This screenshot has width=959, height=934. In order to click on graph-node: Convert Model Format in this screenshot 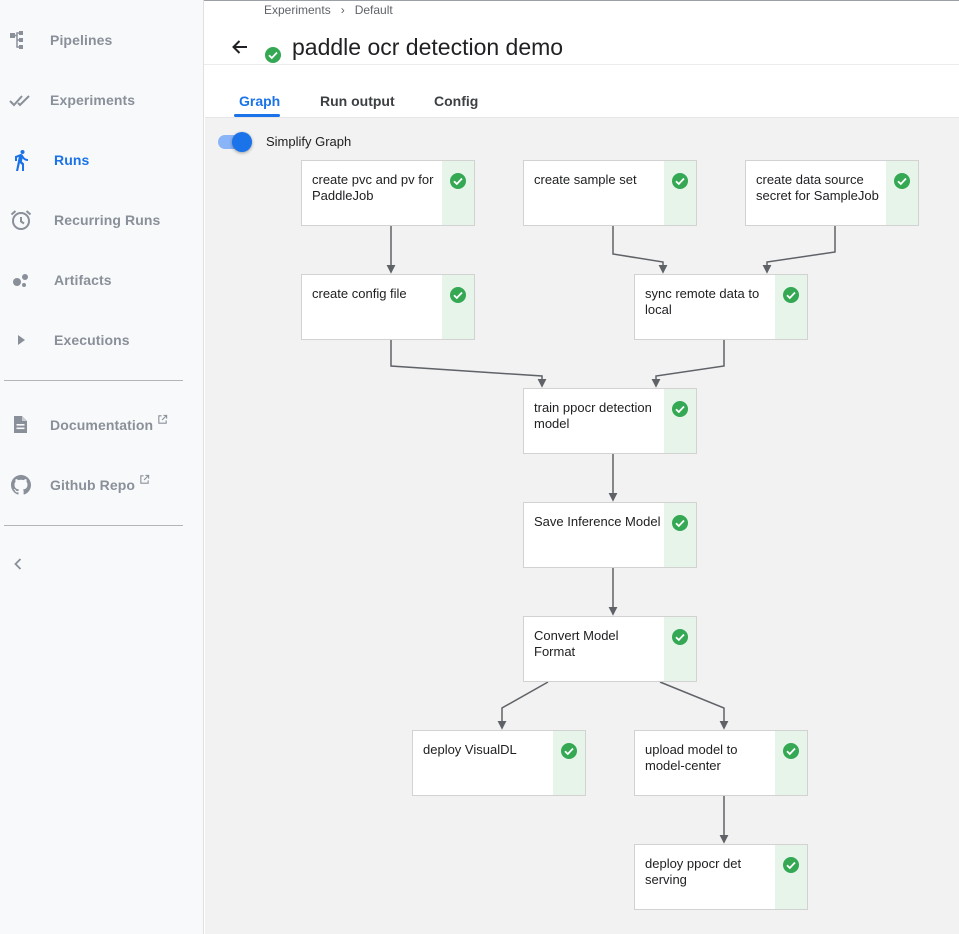, I will do `click(610, 649)`.